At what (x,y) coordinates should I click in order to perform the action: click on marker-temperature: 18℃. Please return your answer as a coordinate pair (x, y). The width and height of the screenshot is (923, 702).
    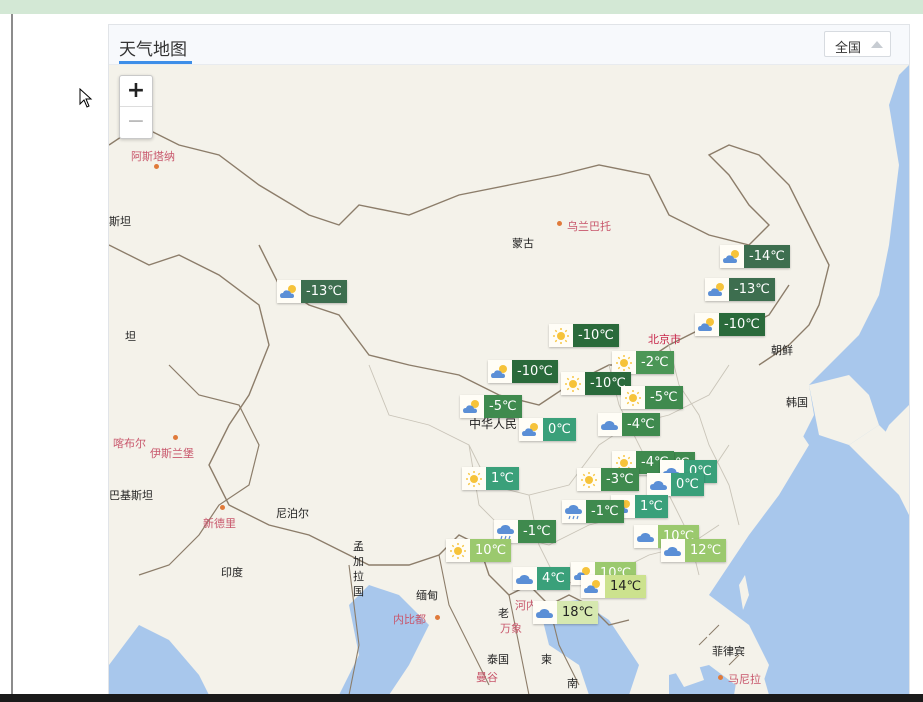
    Looking at the image, I should click on (578, 612).